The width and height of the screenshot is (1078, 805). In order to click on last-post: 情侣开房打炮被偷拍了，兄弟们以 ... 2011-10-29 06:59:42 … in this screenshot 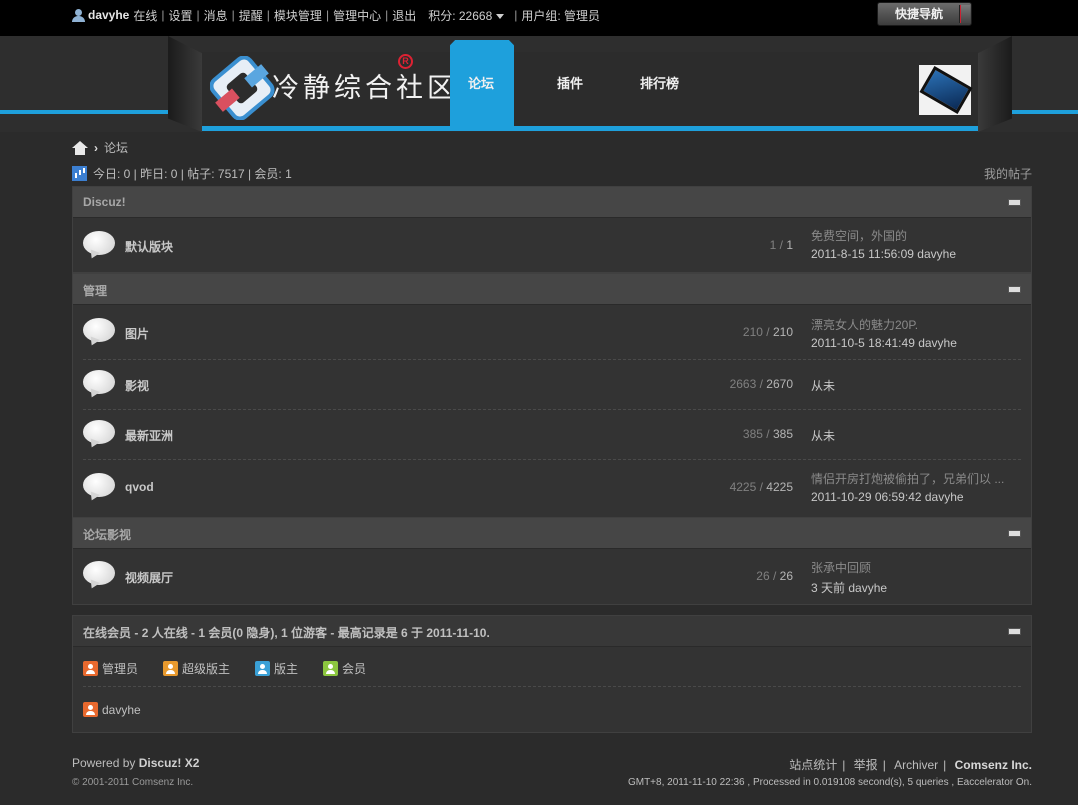, I will do `click(916, 487)`.